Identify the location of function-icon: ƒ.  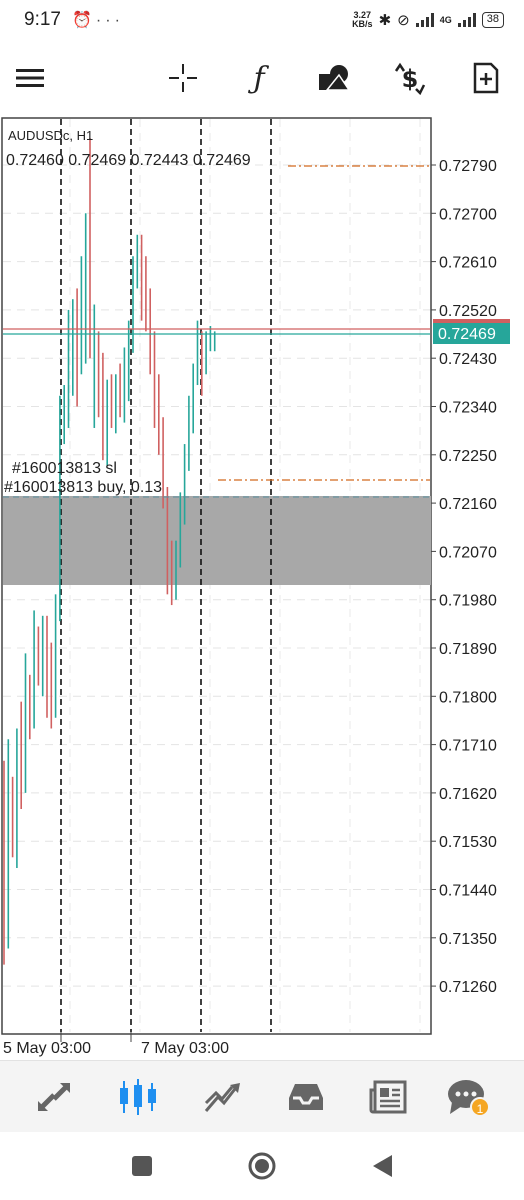
(259, 78).